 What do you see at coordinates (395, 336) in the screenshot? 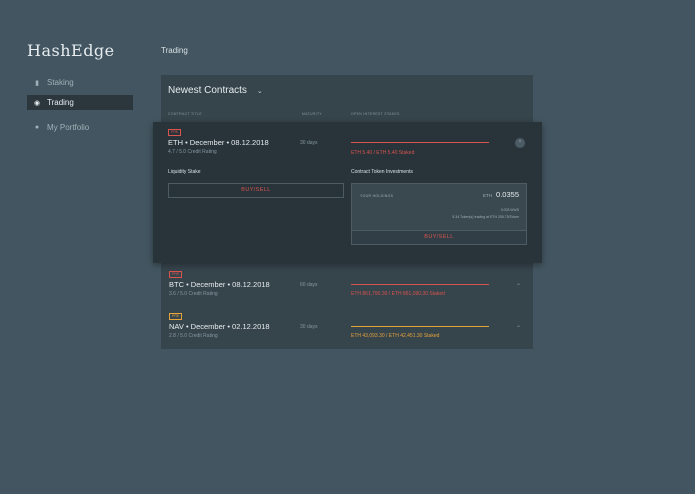
I see `stakes-text: ETH 43,093.30 / ETH 42,451.30 Staked` at bounding box center [395, 336].